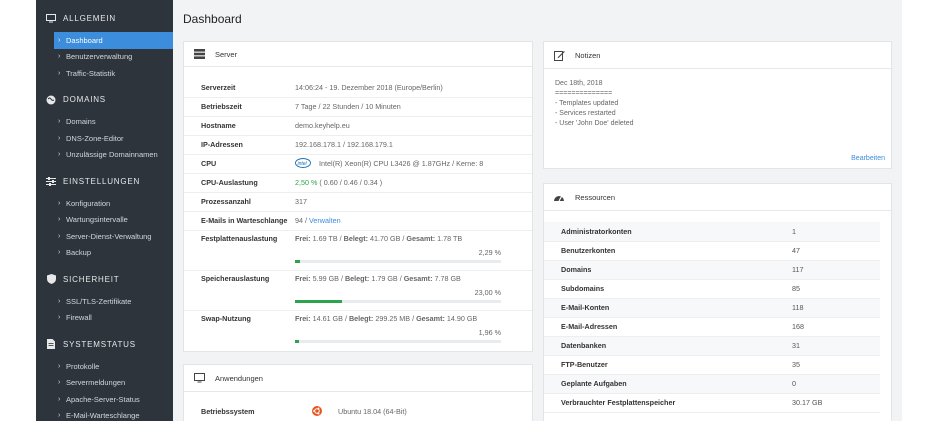  What do you see at coordinates (113, 40) in the screenshot?
I see `sidebar-item-dashboard: › Dashboard` at bounding box center [113, 40].